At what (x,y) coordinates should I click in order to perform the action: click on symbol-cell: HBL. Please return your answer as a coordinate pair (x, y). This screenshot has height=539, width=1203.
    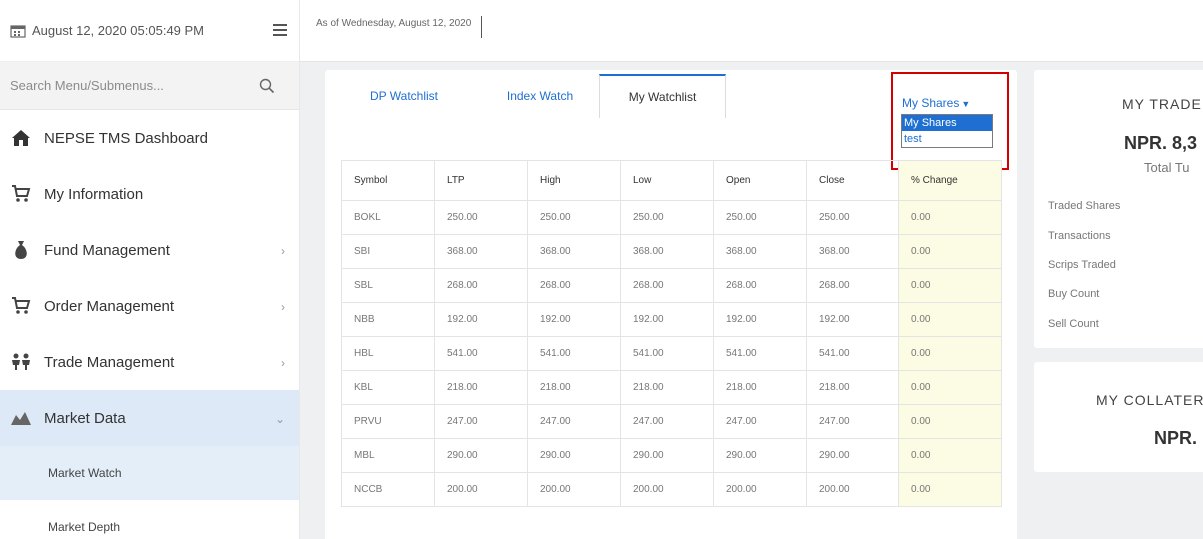
    Looking at the image, I should click on (388, 353).